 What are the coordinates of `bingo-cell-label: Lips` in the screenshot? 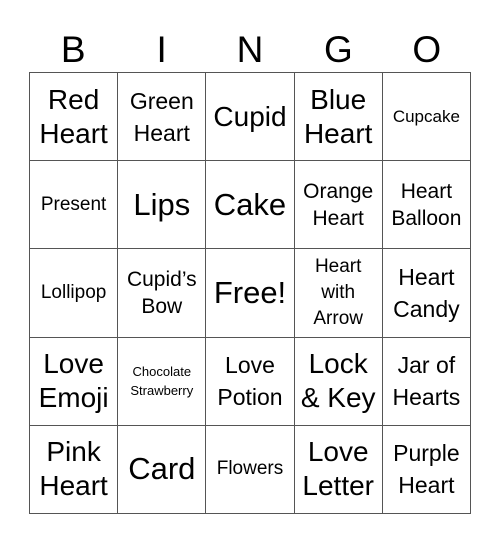 It's located at (162, 204).